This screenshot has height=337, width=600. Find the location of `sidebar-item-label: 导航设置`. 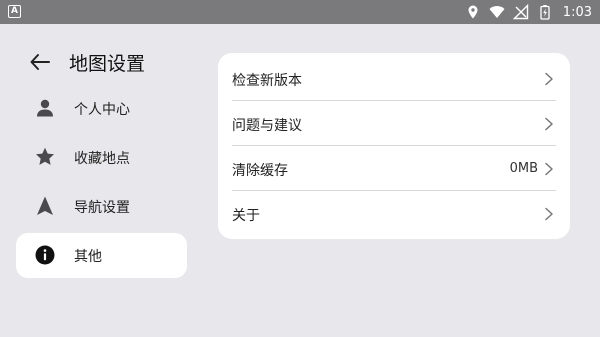

sidebar-item-label: 导航设置 is located at coordinates (102, 207).